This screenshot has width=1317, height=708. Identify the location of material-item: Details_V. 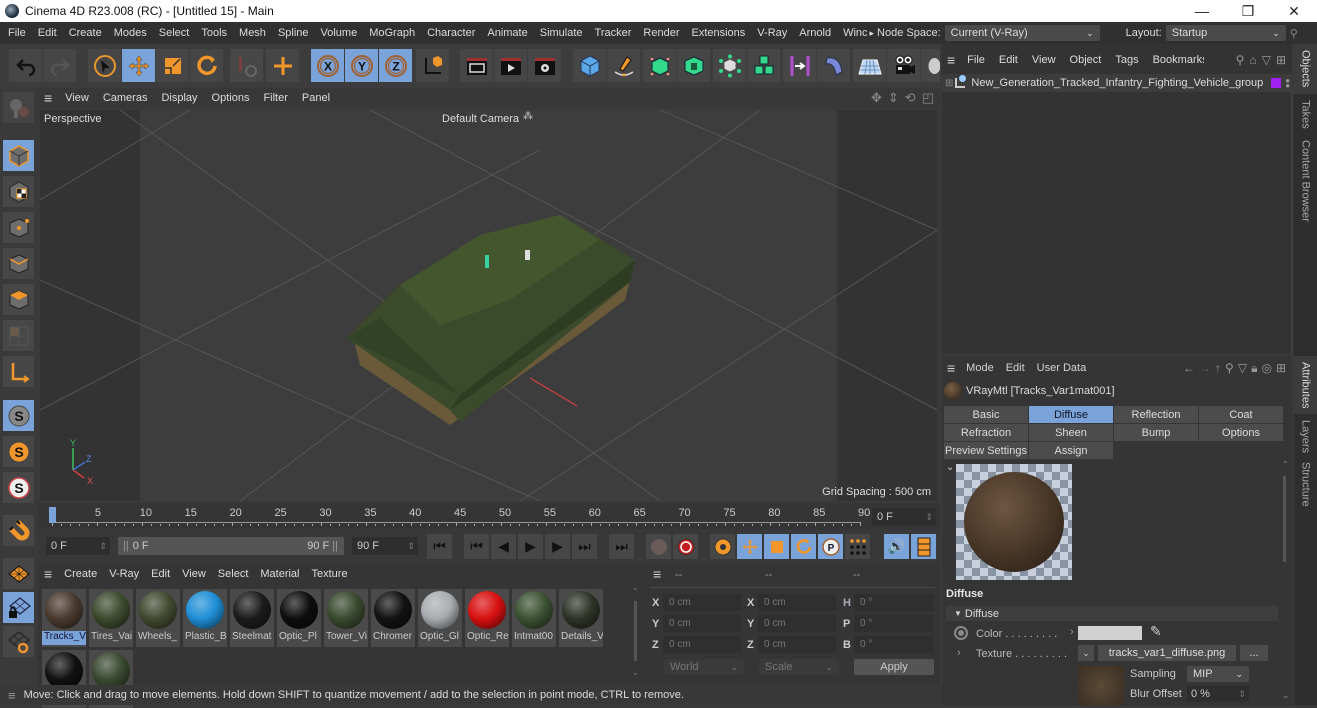
(581, 618).